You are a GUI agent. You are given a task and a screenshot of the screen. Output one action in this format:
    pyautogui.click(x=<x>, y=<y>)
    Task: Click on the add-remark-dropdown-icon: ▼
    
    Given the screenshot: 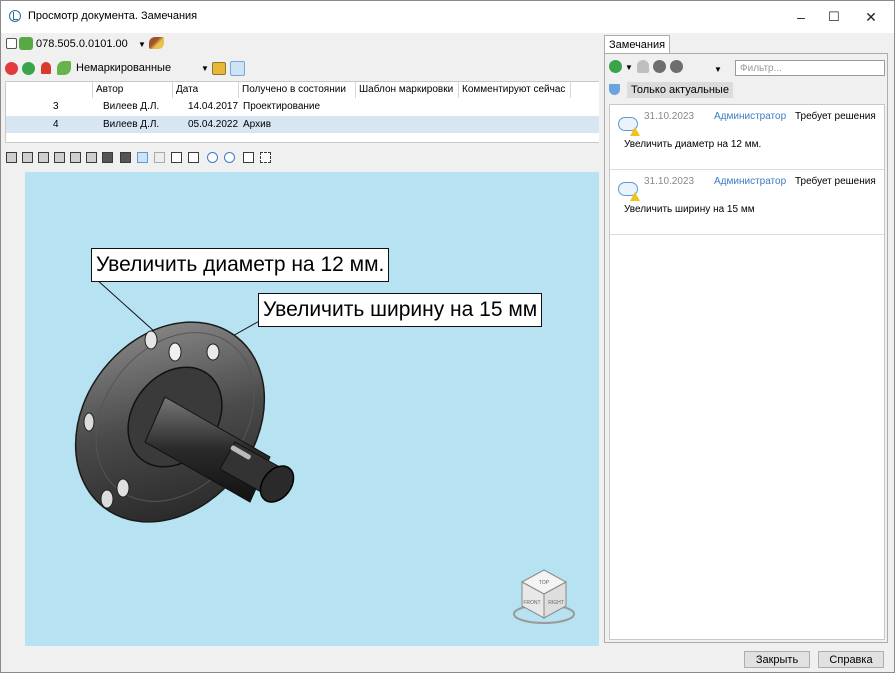 What is the action you would take?
    pyautogui.click(x=629, y=67)
    